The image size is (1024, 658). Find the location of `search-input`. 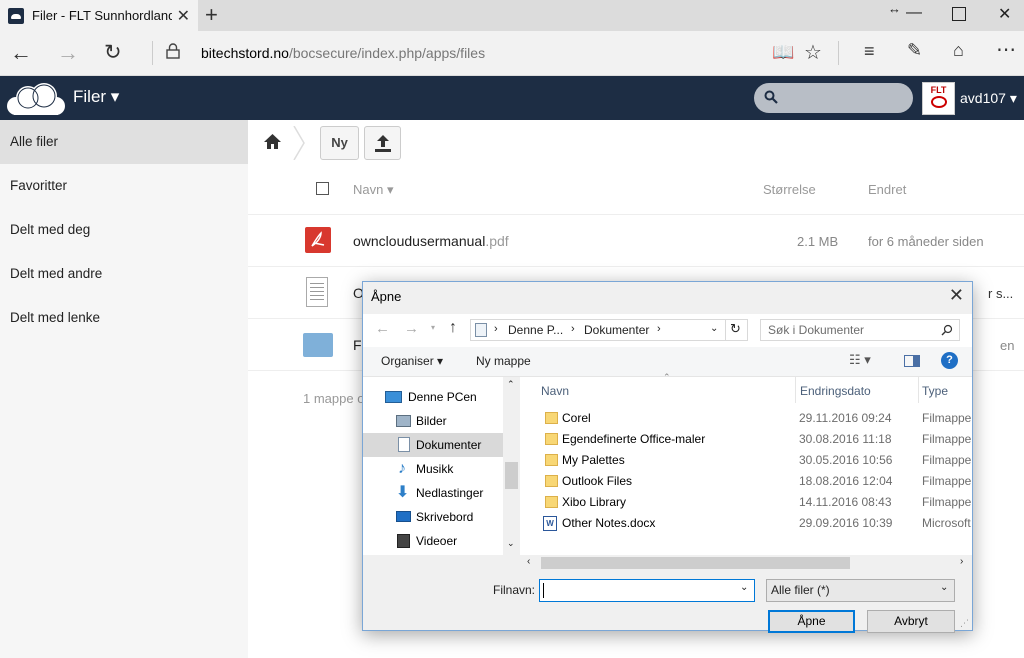

search-input is located at coordinates (833, 98).